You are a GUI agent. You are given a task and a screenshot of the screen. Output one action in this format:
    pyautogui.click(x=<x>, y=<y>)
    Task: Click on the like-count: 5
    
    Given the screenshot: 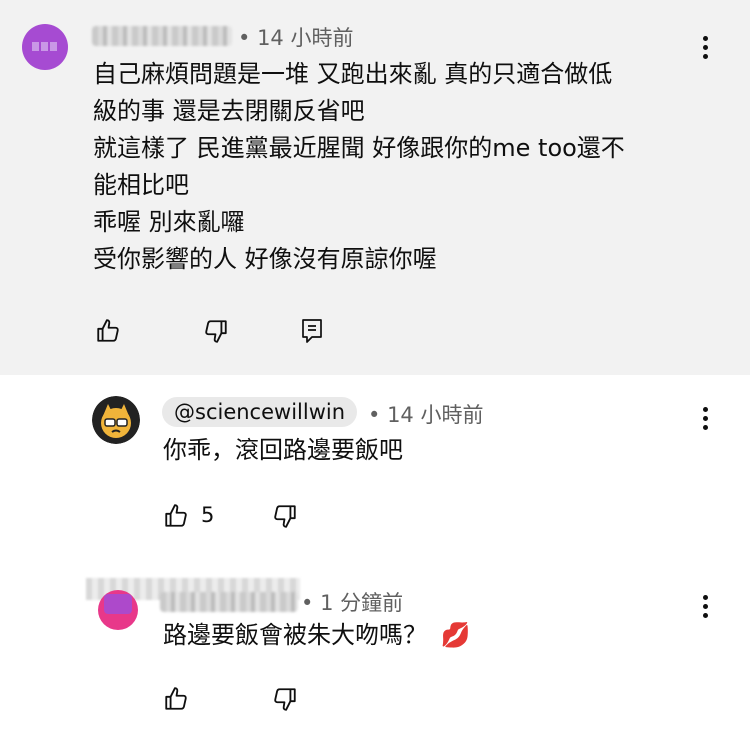 What is the action you would take?
    pyautogui.click(x=208, y=515)
    